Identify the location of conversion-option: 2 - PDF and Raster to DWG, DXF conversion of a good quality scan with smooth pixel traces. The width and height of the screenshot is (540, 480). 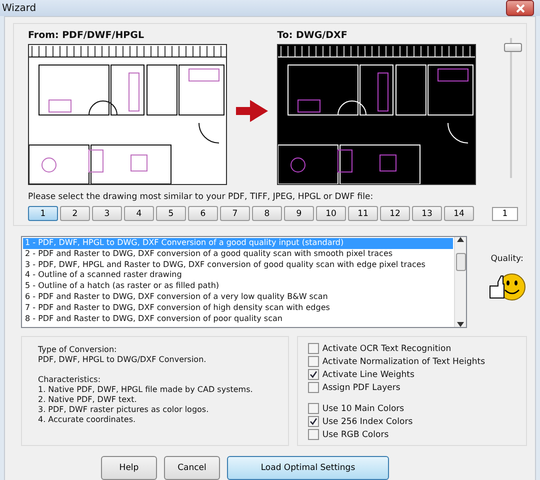
(238, 254).